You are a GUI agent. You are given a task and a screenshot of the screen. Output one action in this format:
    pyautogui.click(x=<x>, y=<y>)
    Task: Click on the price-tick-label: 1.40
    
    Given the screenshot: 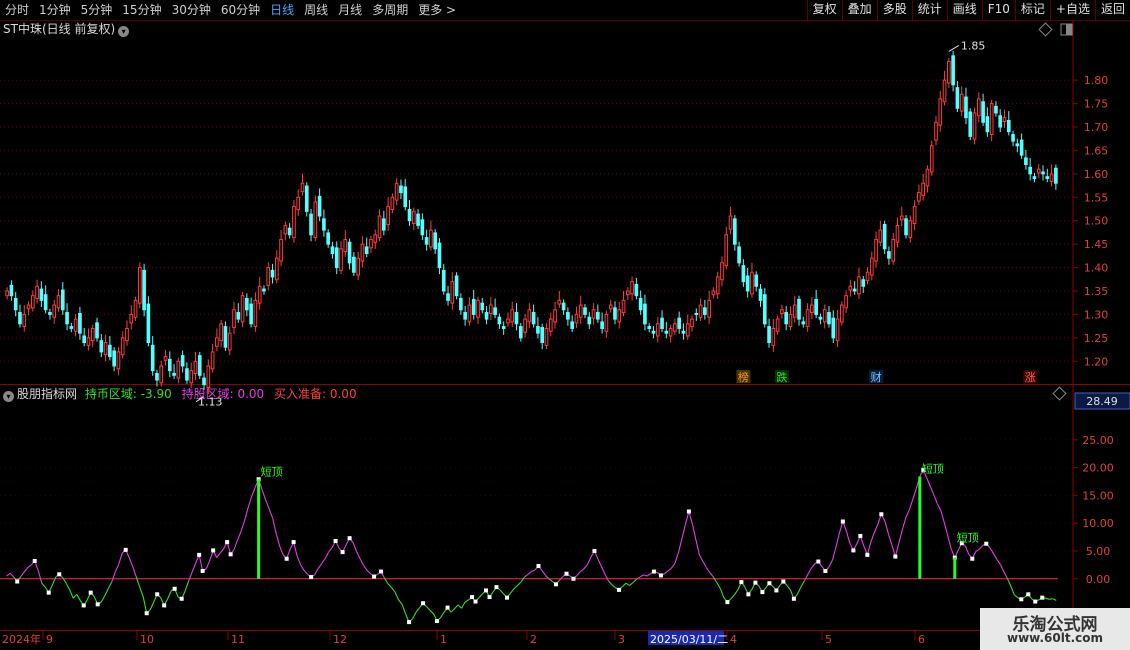 What is the action you would take?
    pyautogui.click(x=1096, y=268)
    